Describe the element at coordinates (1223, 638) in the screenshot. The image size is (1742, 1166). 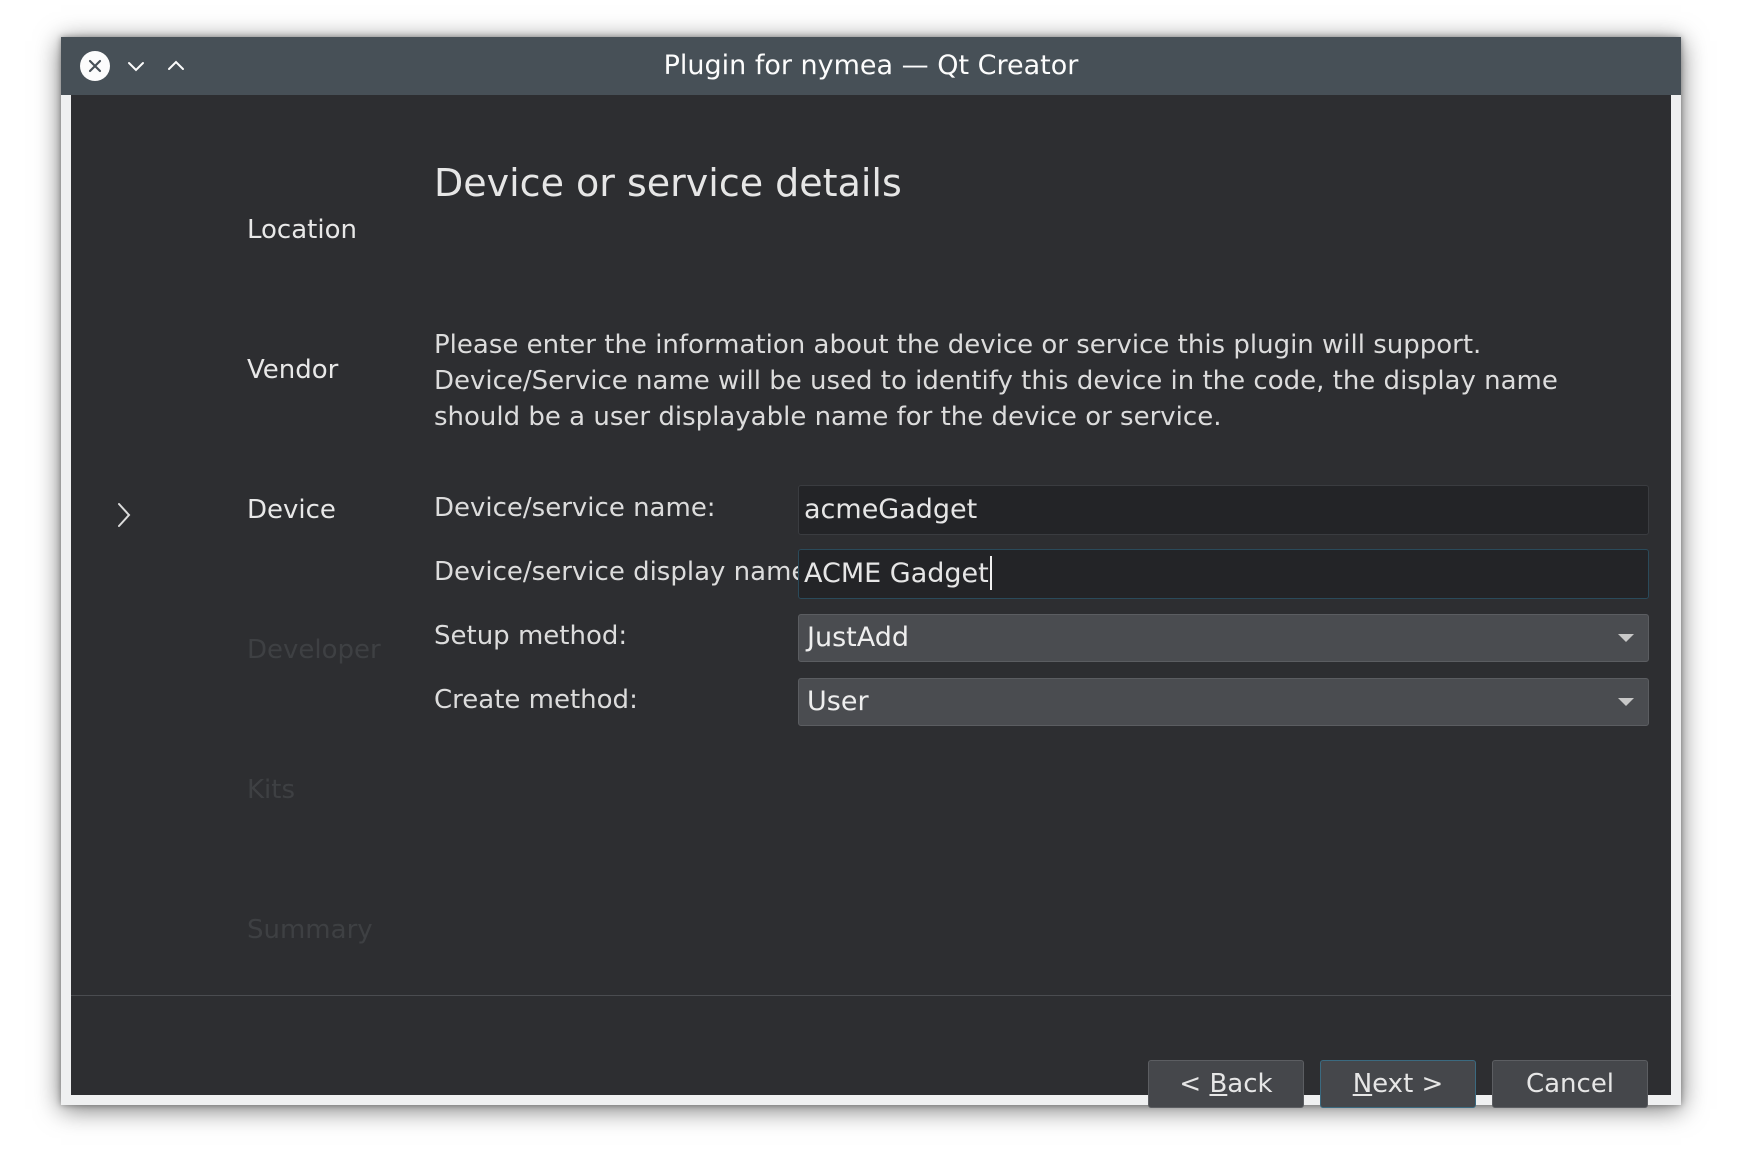
I see `setup-method-select: JustAdd` at that location.